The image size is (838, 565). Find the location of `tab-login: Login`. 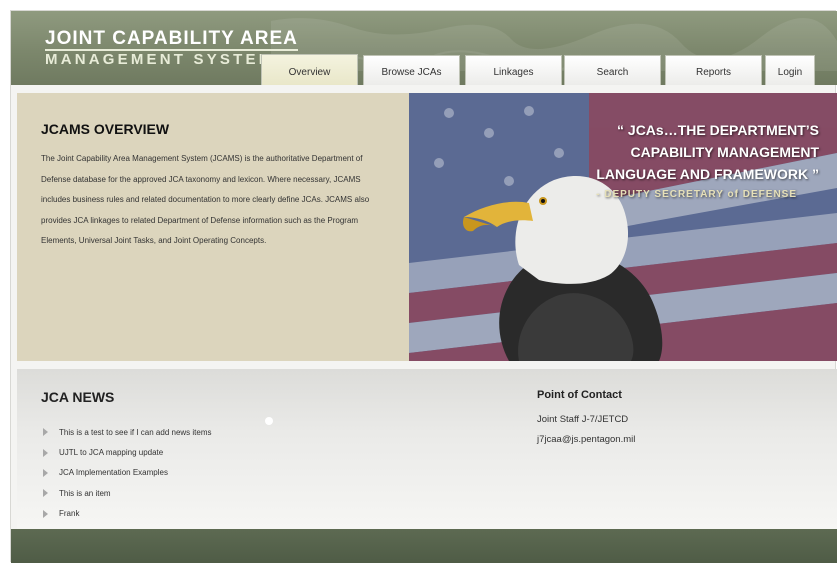

tab-login: Login is located at coordinates (790, 70).